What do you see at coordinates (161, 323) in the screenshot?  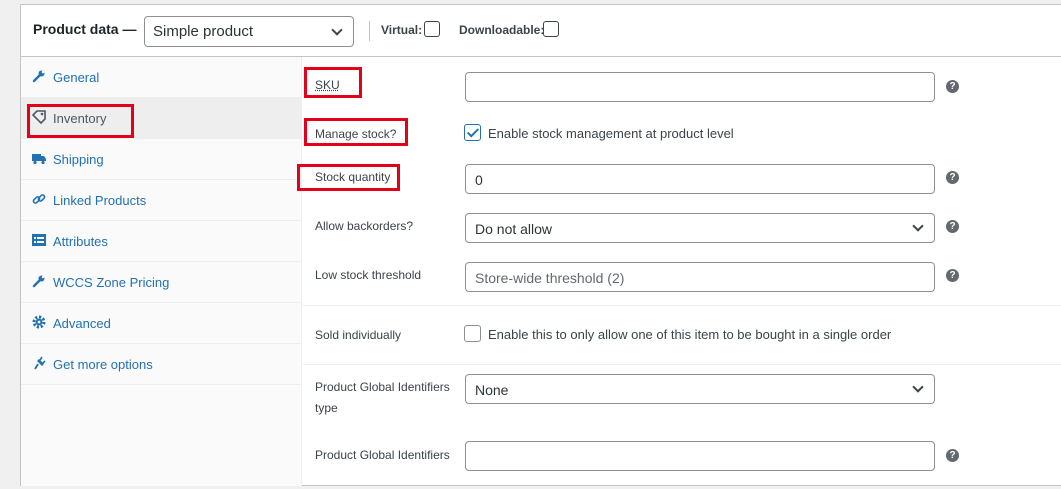 I see `tab-advanced: Advanced` at bounding box center [161, 323].